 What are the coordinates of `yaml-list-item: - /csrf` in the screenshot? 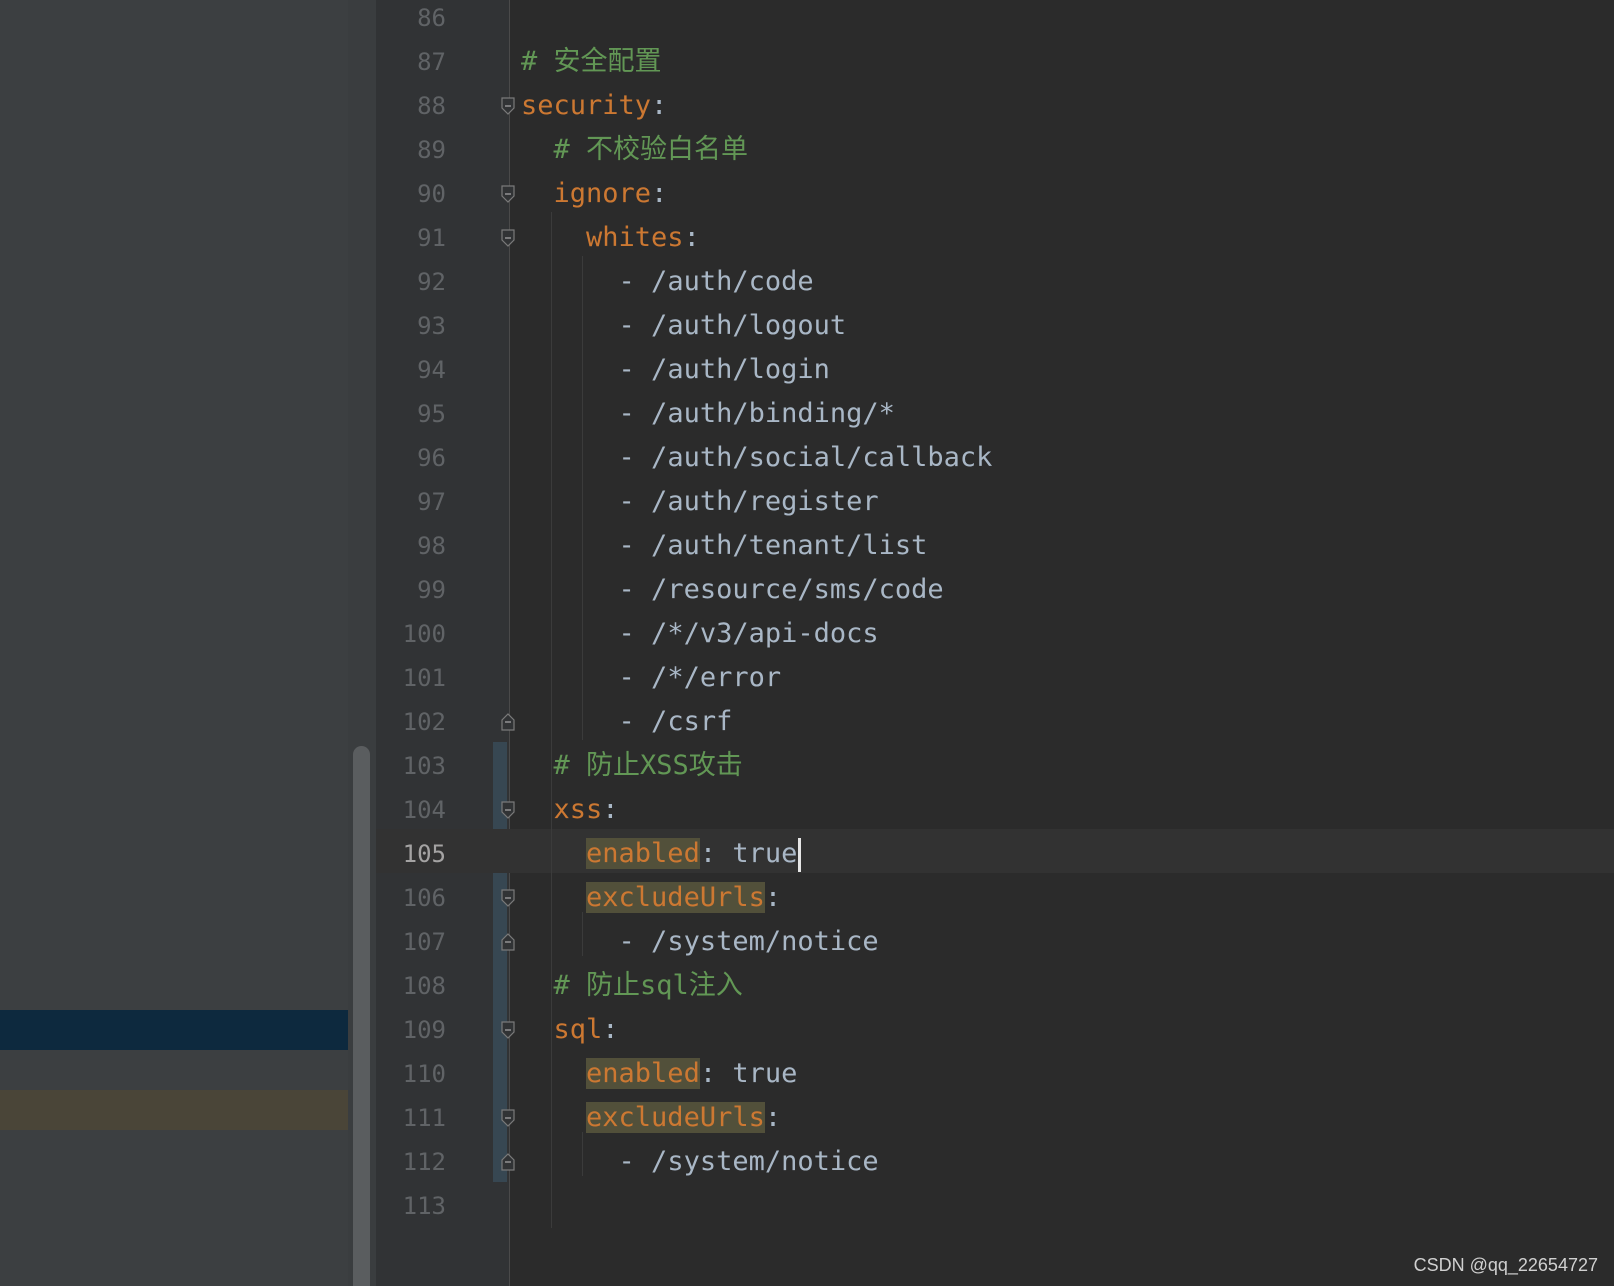 It's located at (675, 721).